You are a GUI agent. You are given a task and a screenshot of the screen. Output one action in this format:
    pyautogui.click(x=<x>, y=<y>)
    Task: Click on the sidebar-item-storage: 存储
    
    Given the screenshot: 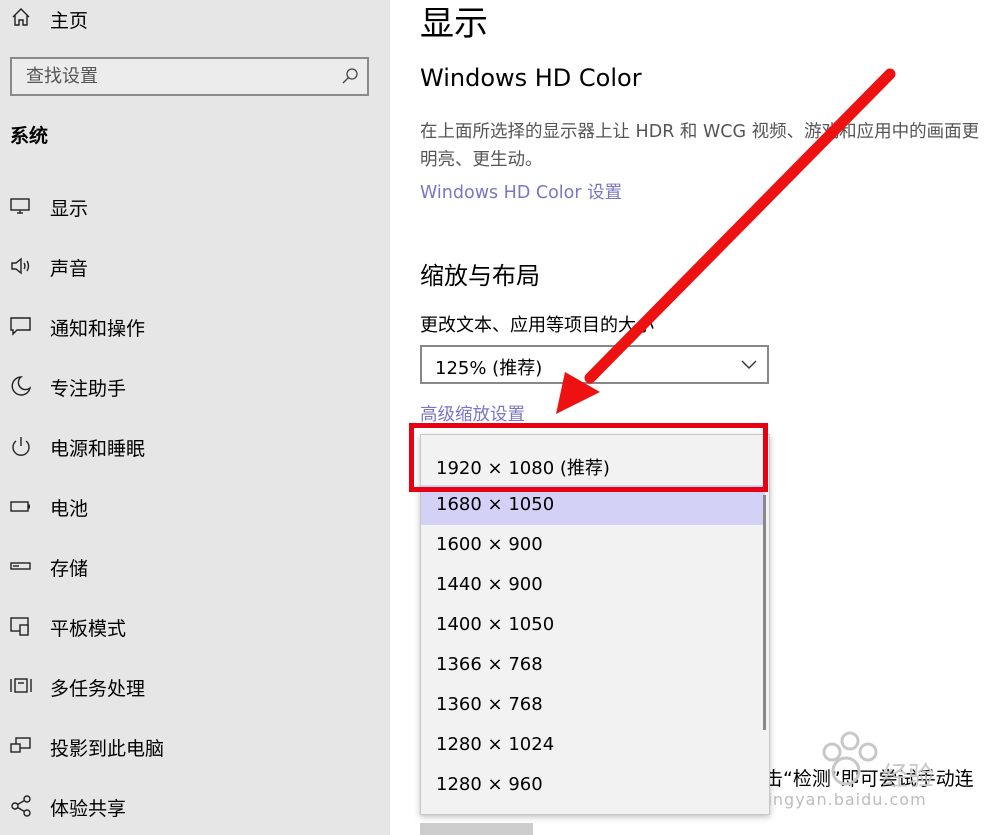 What is the action you would take?
    pyautogui.click(x=195, y=567)
    